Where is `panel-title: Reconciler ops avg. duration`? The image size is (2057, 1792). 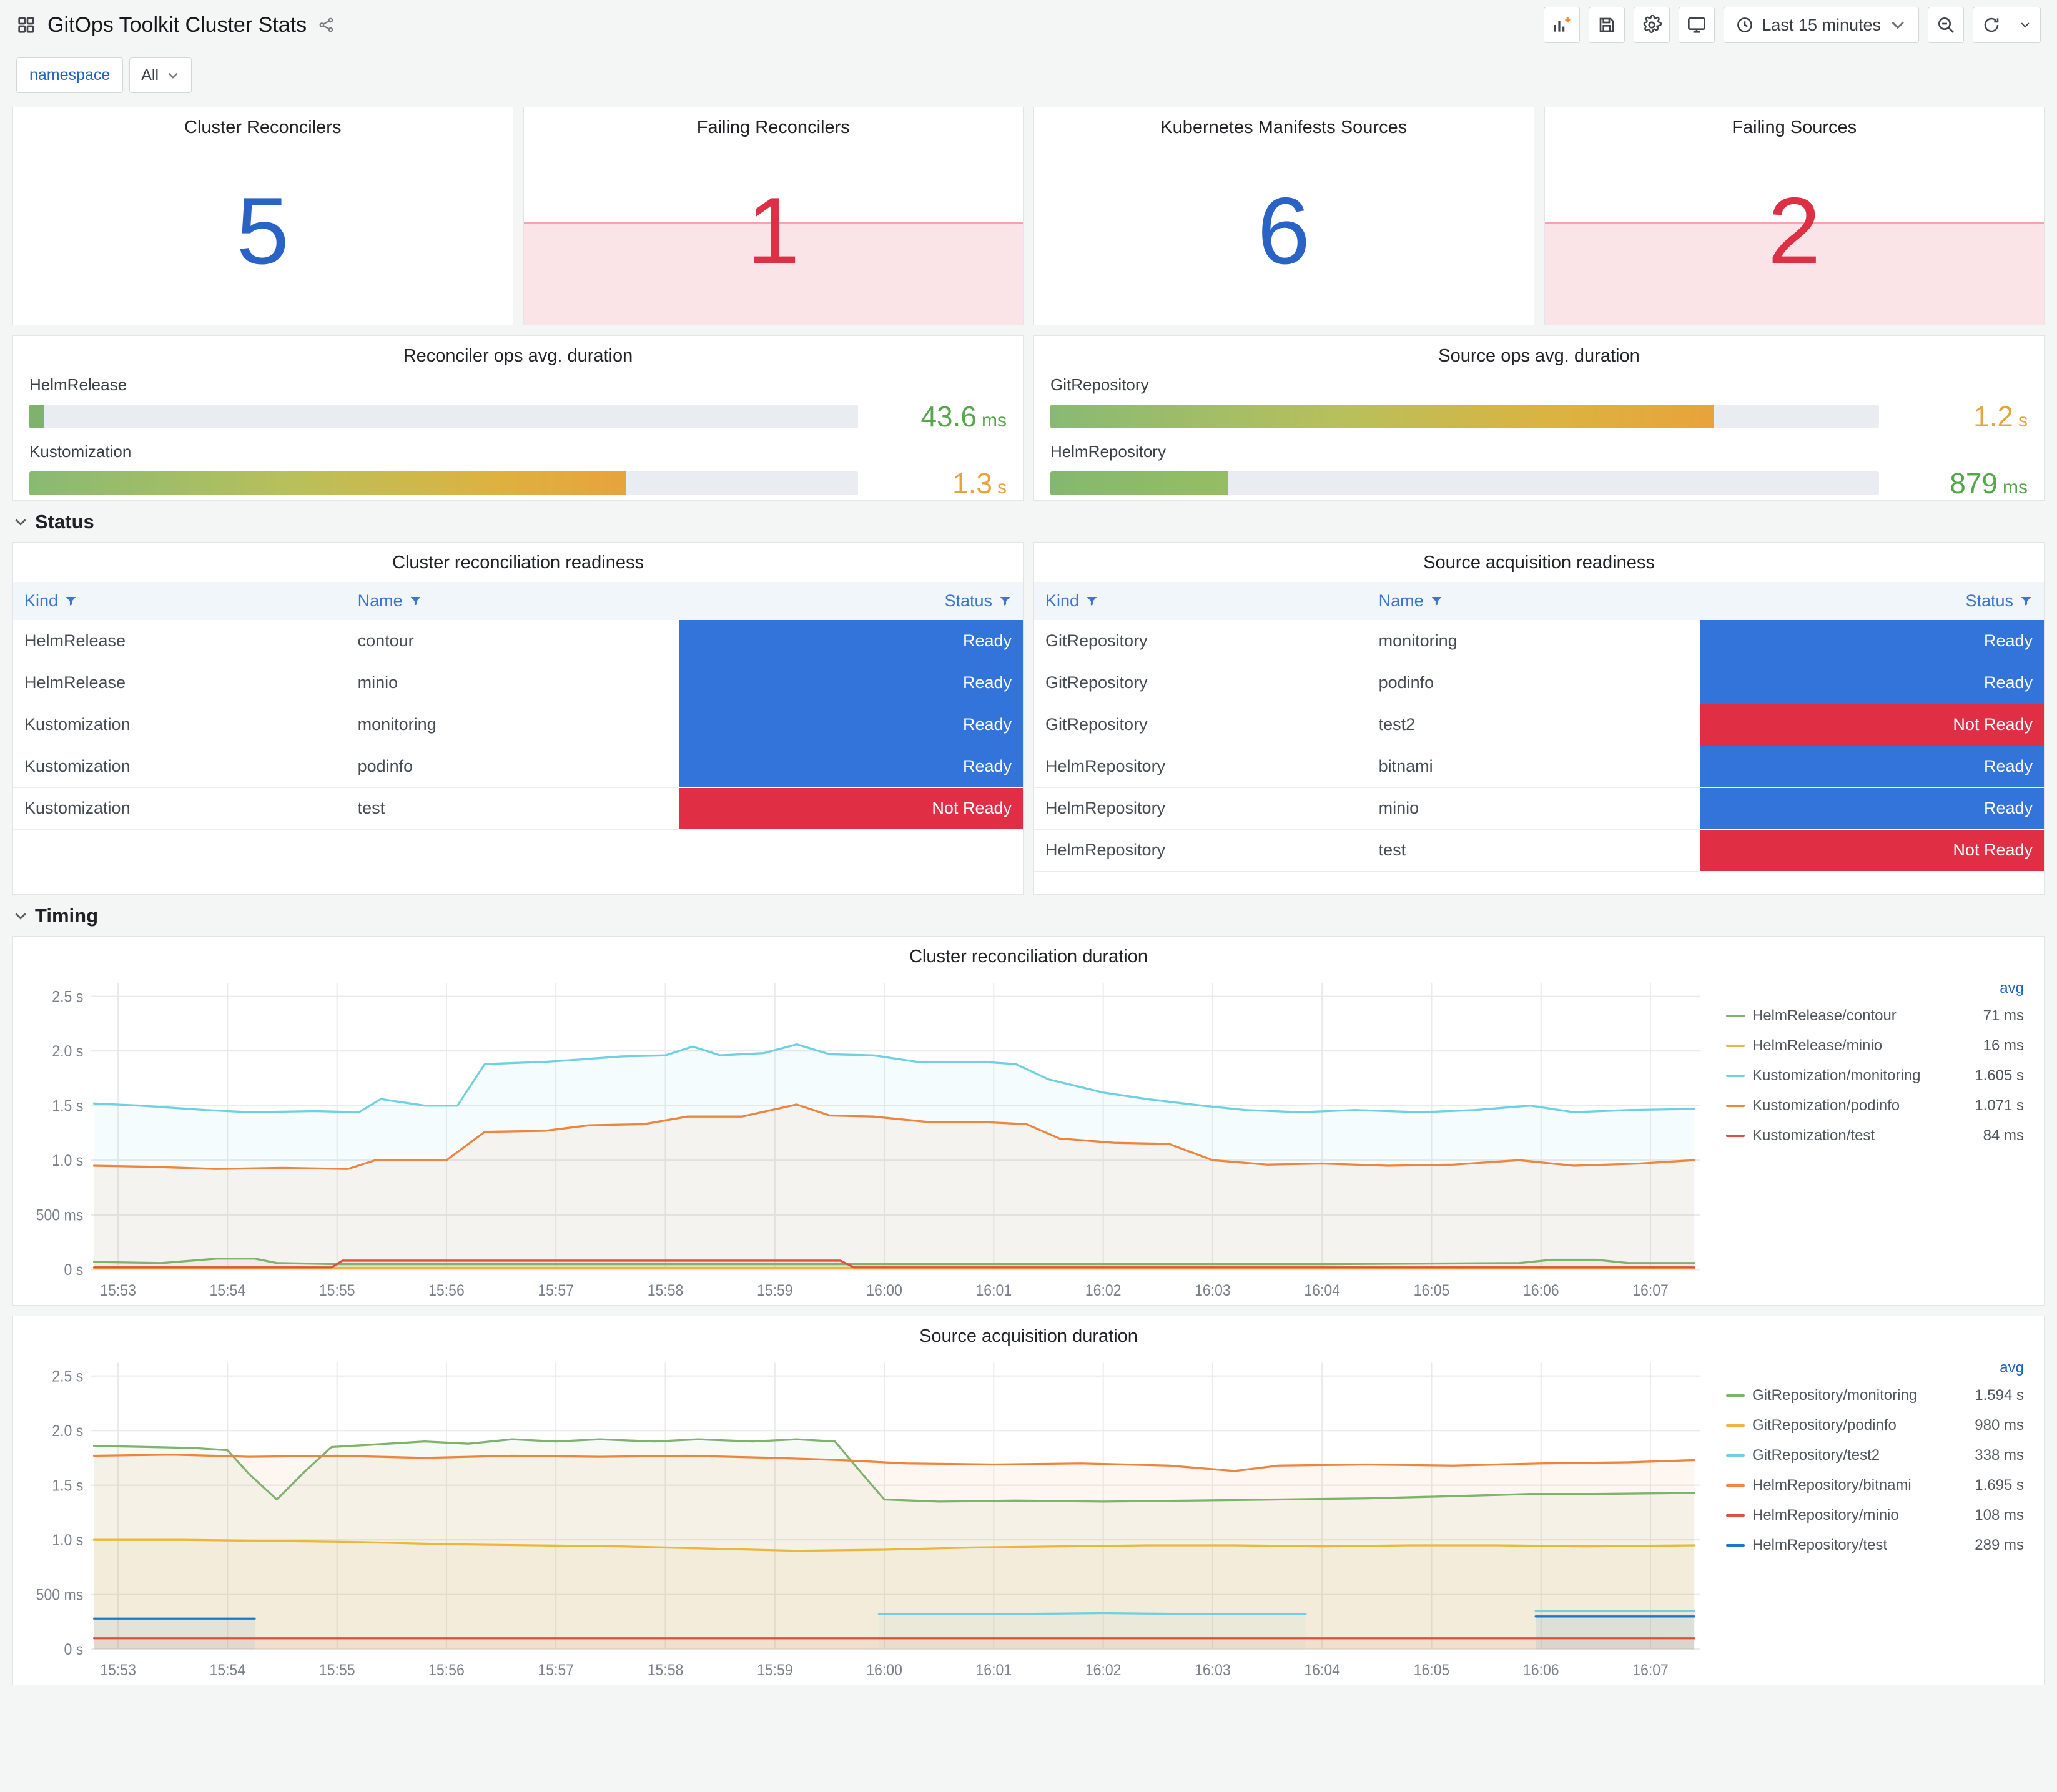
panel-title: Reconciler ops avg. duration is located at coordinates (518, 351).